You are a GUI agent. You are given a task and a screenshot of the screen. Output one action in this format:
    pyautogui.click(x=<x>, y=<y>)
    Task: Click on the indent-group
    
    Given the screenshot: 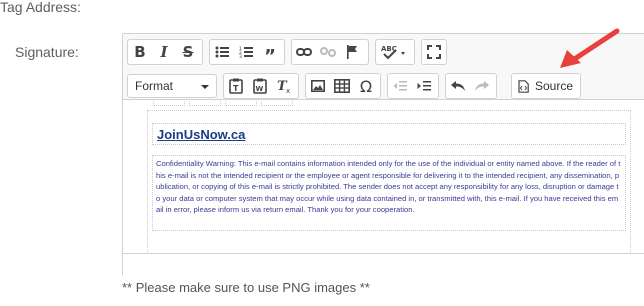 What is the action you would take?
    pyautogui.click(x=413, y=86)
    